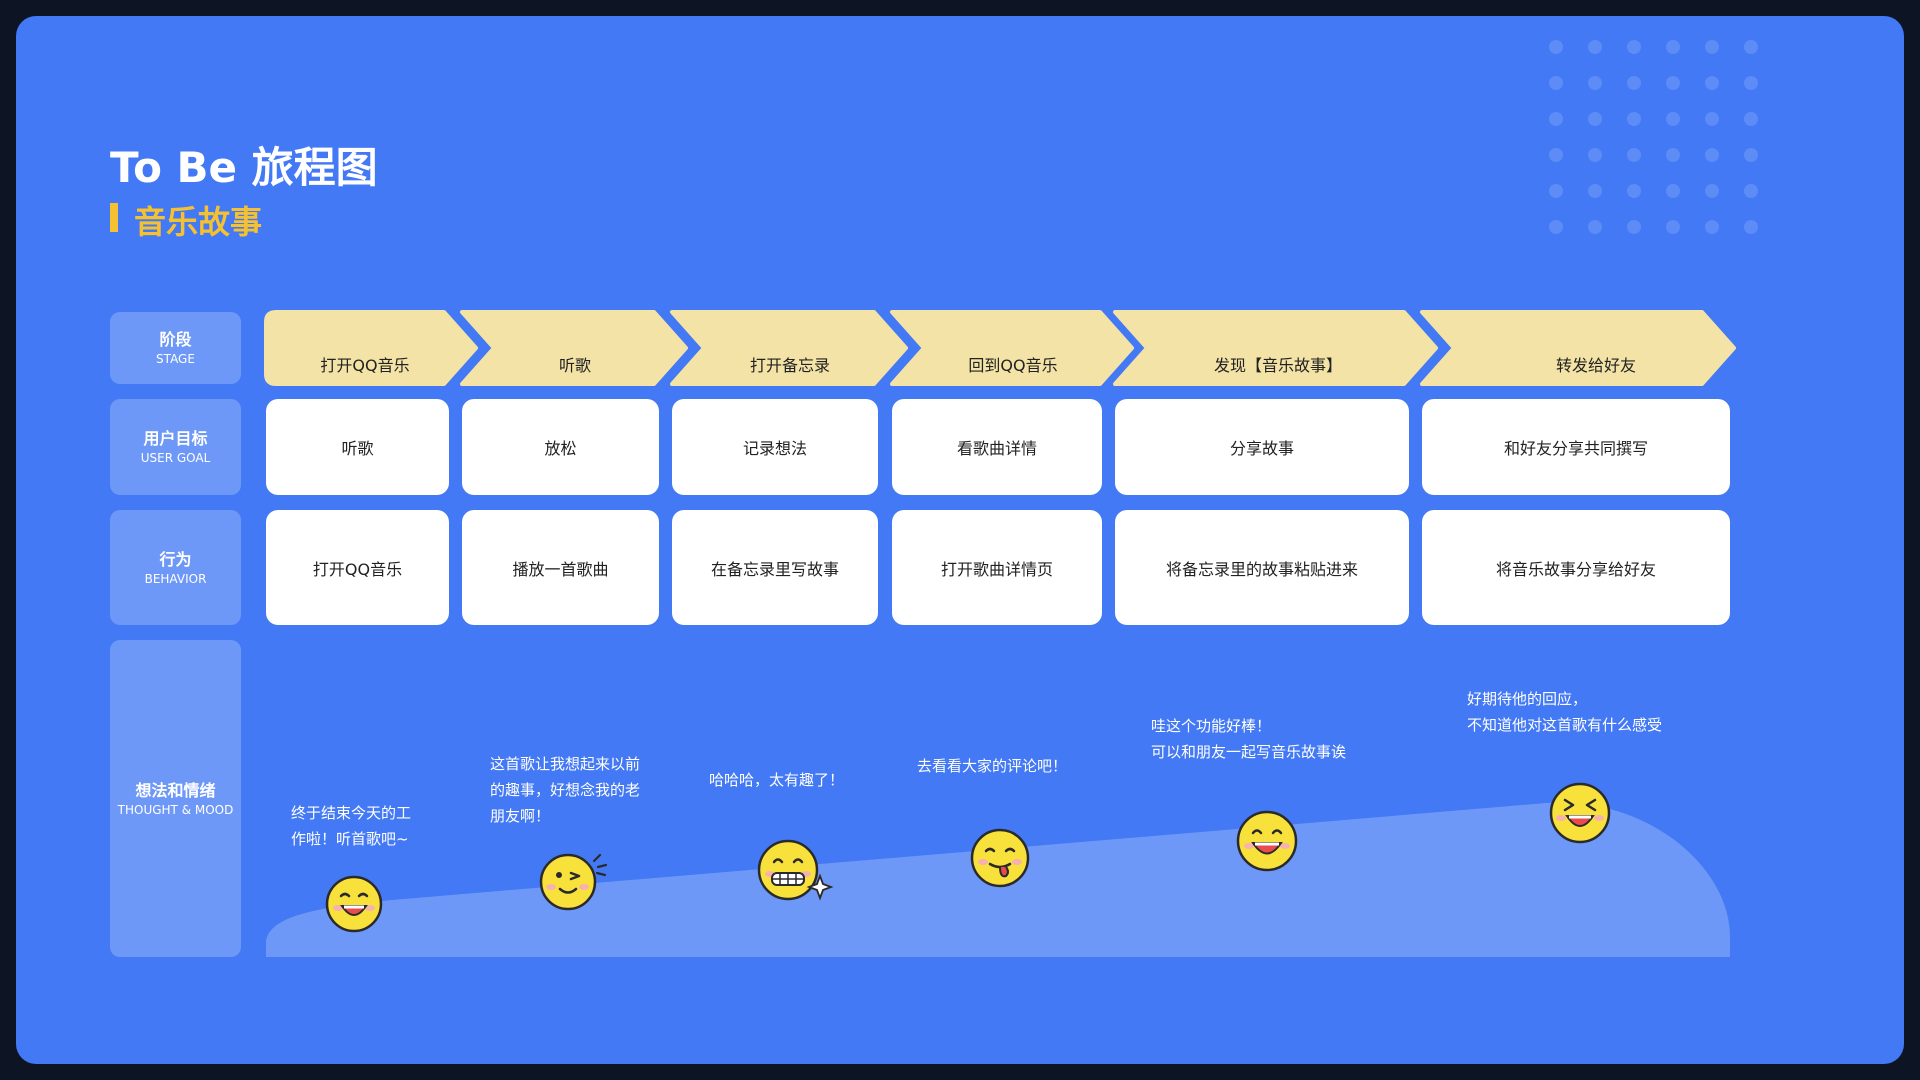 This screenshot has width=1920, height=1080. What do you see at coordinates (350, 839) in the screenshot?
I see `thought-line: 作啦！听首歌吧~` at bounding box center [350, 839].